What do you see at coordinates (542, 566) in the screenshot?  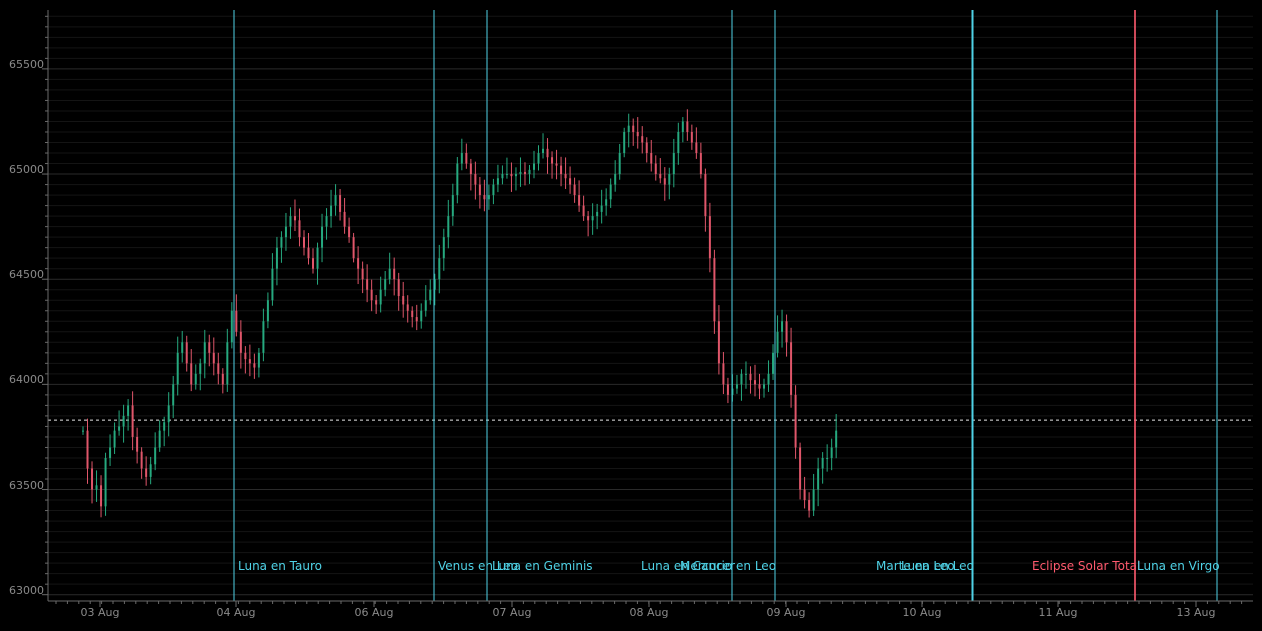 I see `event-label: Luna en Geminis` at bounding box center [542, 566].